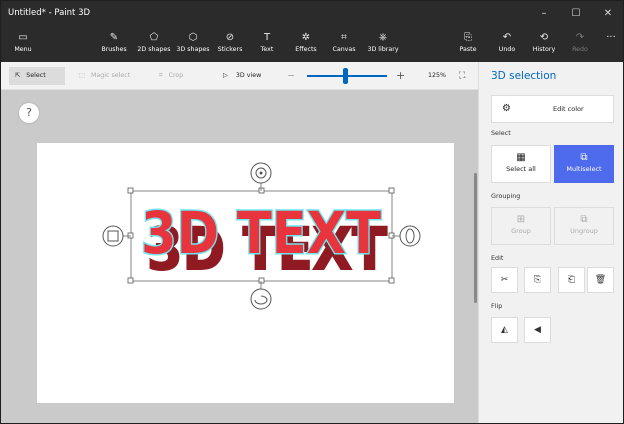  I want to click on ungroup-button: ⧉ Ungroup, so click(584, 226).